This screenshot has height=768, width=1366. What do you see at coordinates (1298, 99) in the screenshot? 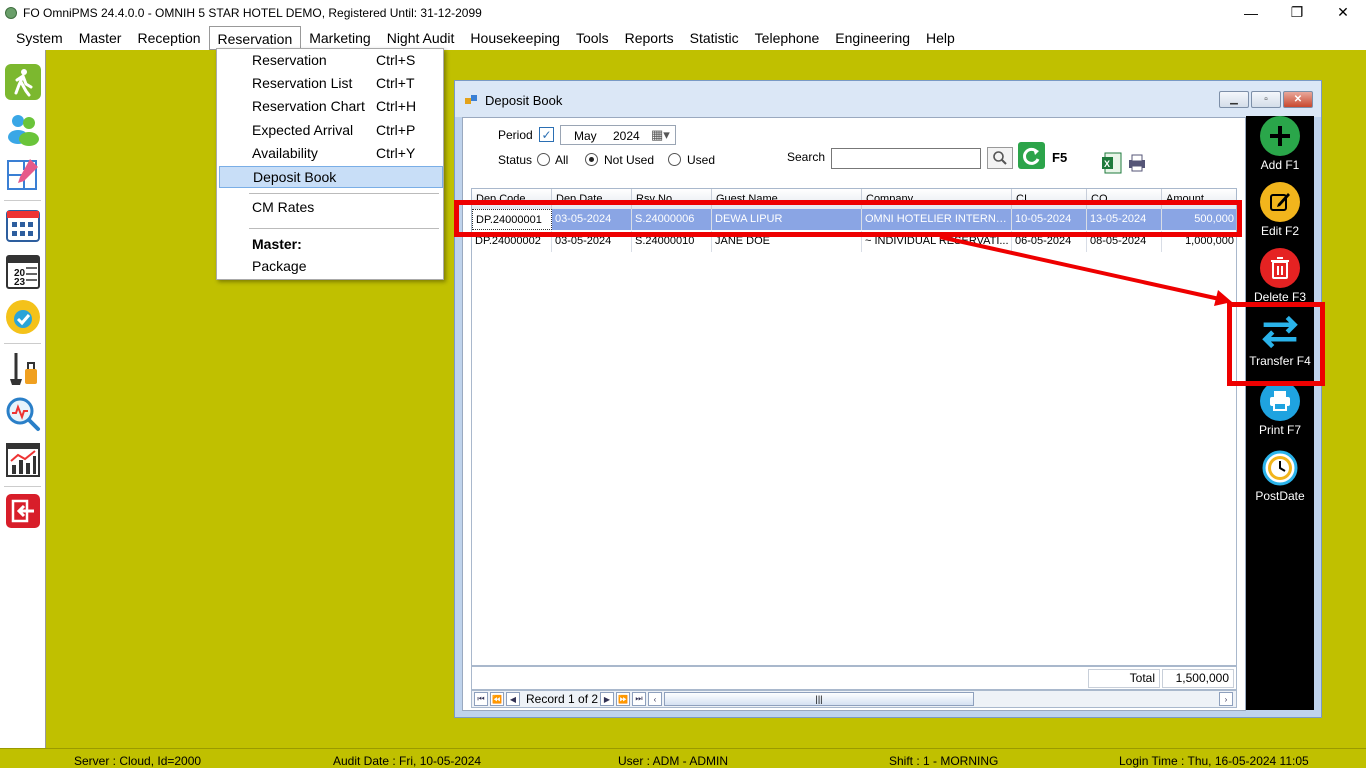
I see `child-close-button: ✕` at bounding box center [1298, 99].